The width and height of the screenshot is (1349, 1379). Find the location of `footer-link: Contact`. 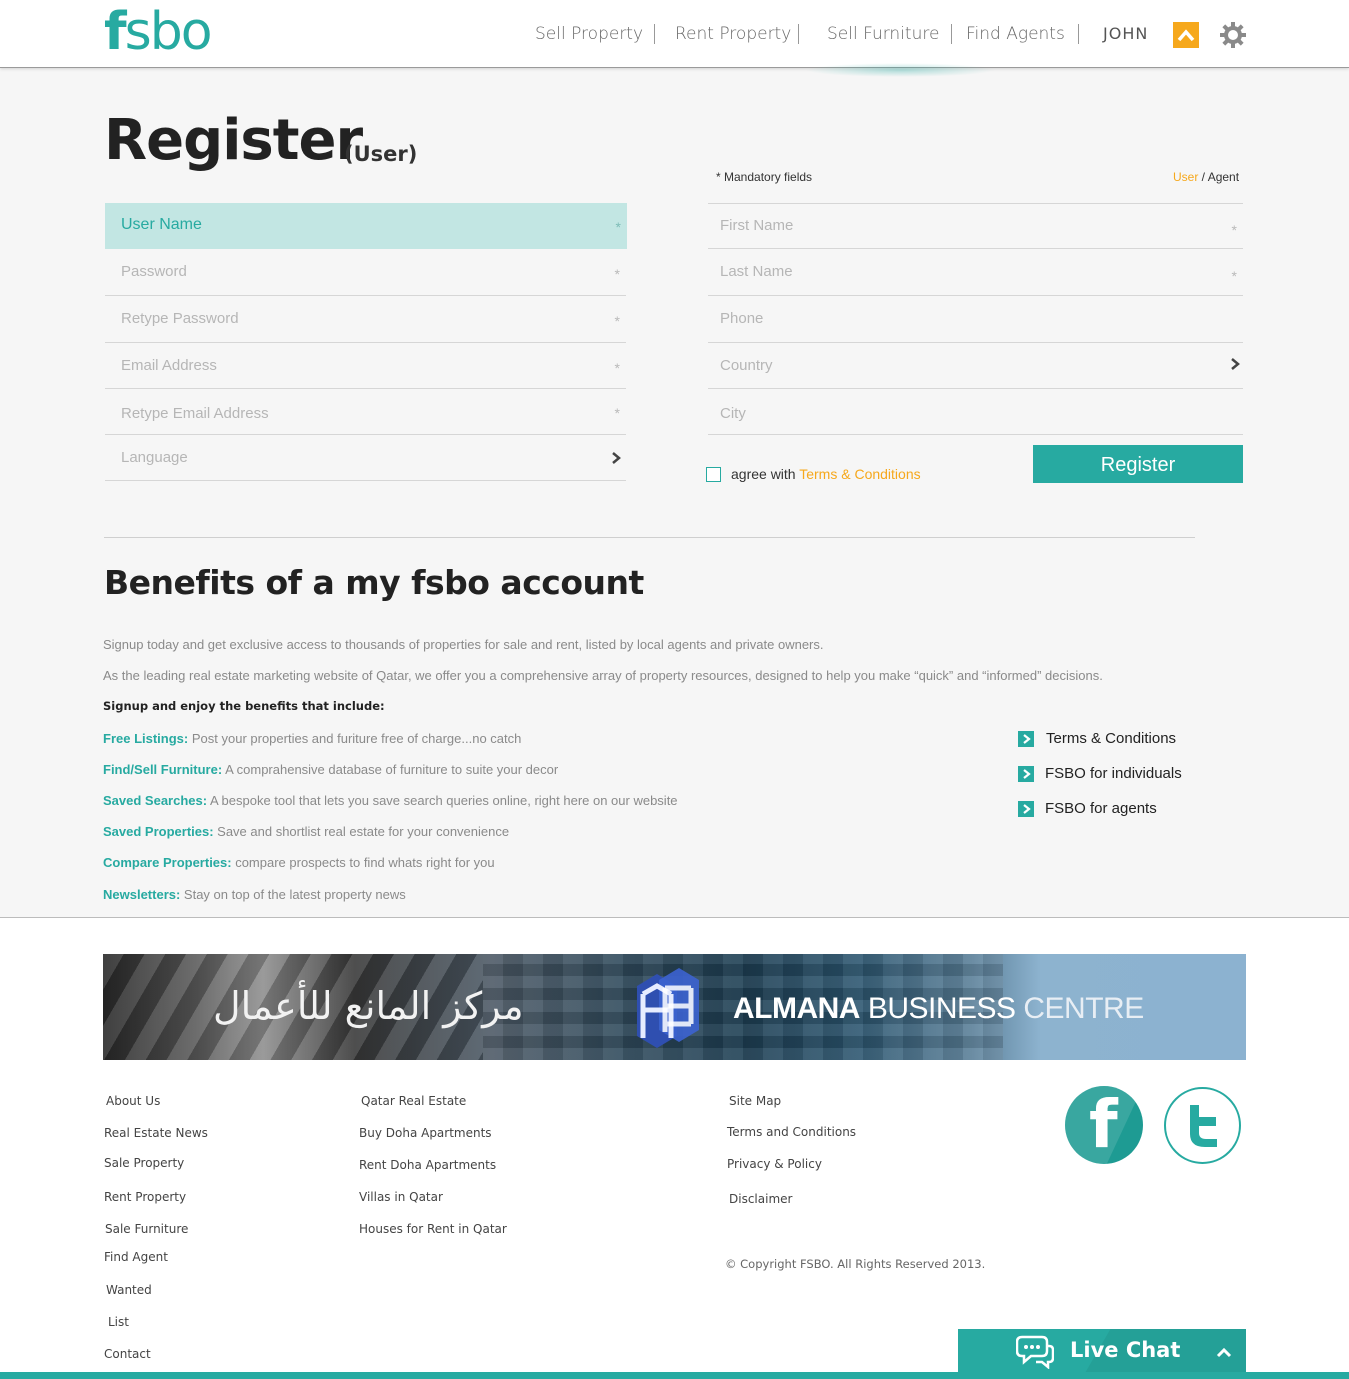

footer-link: Contact is located at coordinates (127, 1354).